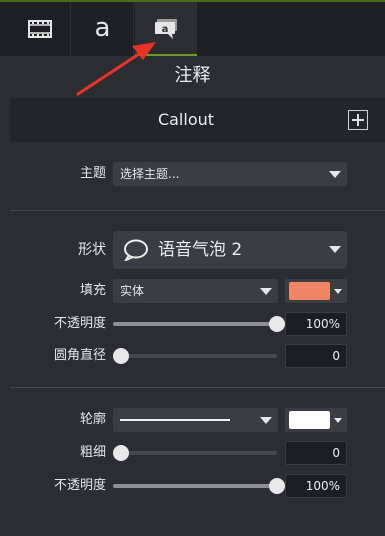 The width and height of the screenshot is (385, 536). I want to click on outline-style-select, so click(195, 420).